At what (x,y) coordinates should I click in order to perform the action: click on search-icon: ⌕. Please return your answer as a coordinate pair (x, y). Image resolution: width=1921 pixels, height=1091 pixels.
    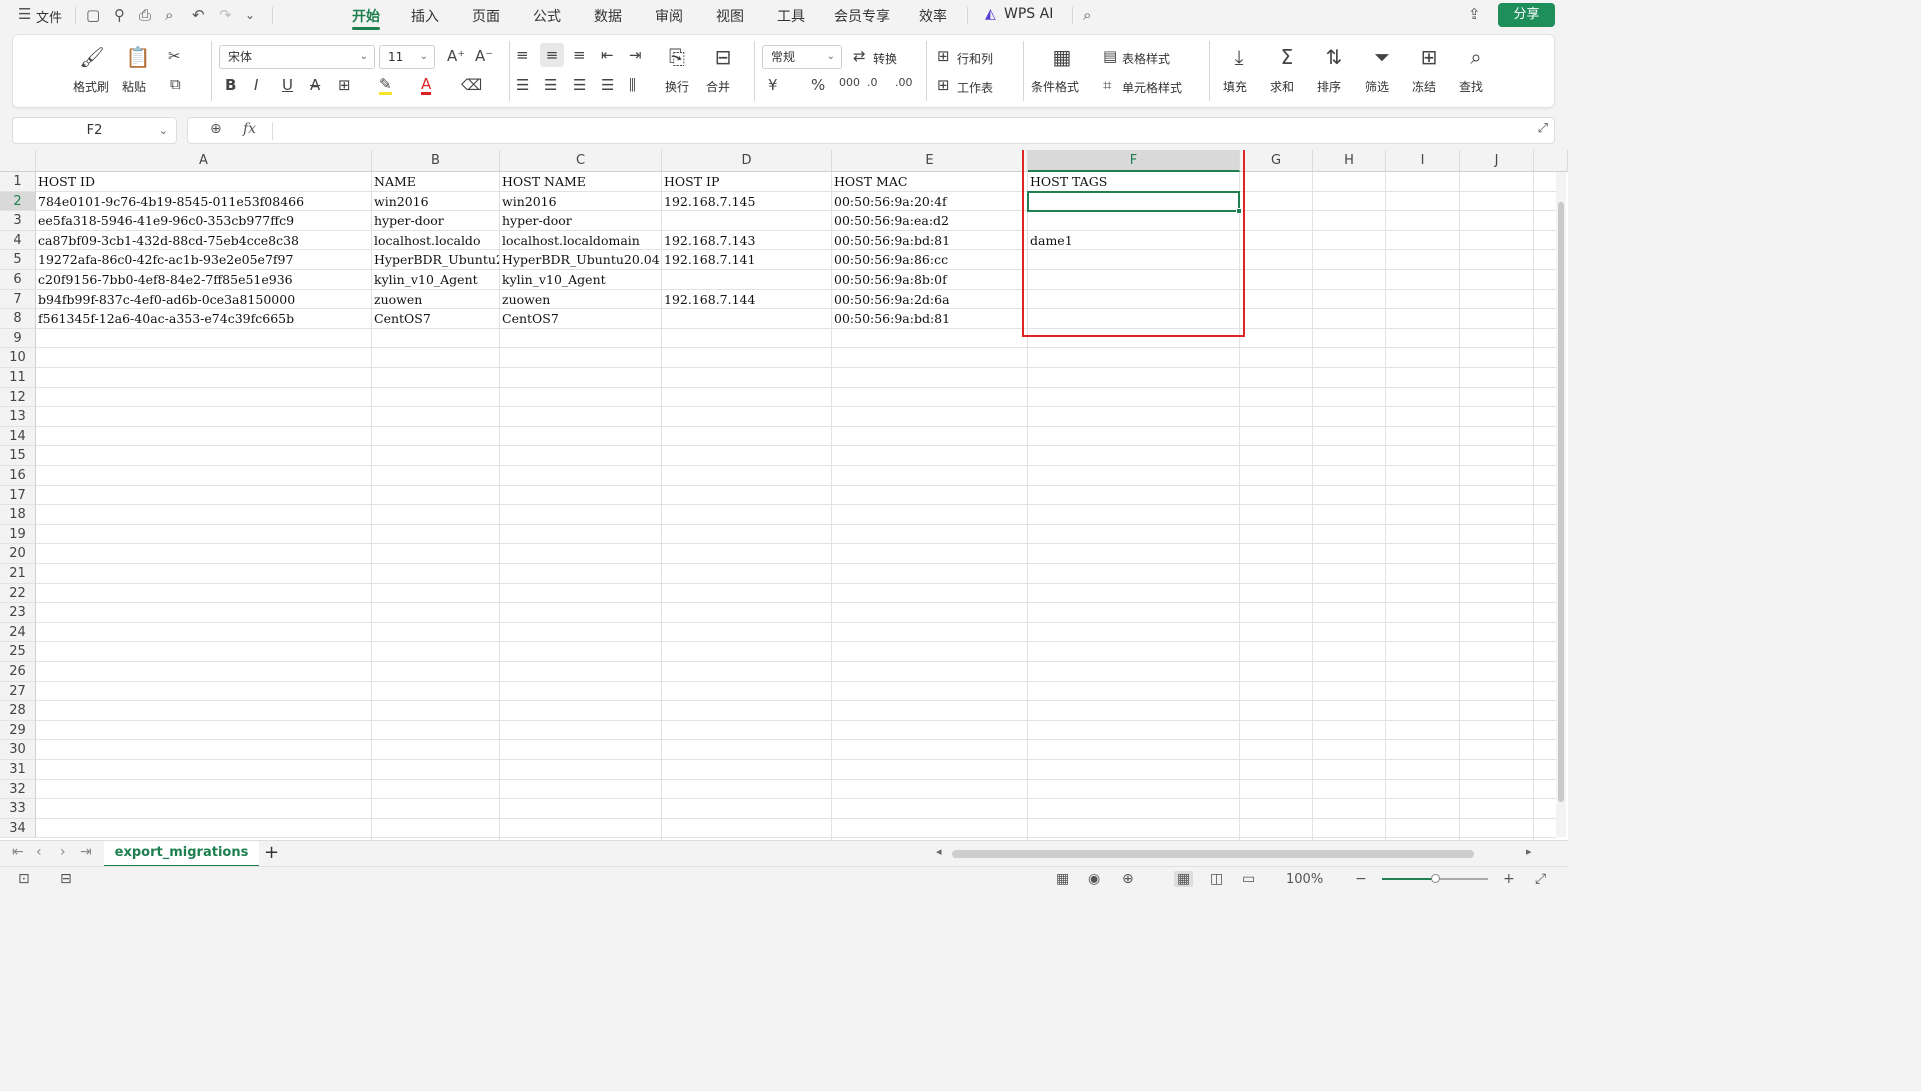
    Looking at the image, I should click on (1087, 15).